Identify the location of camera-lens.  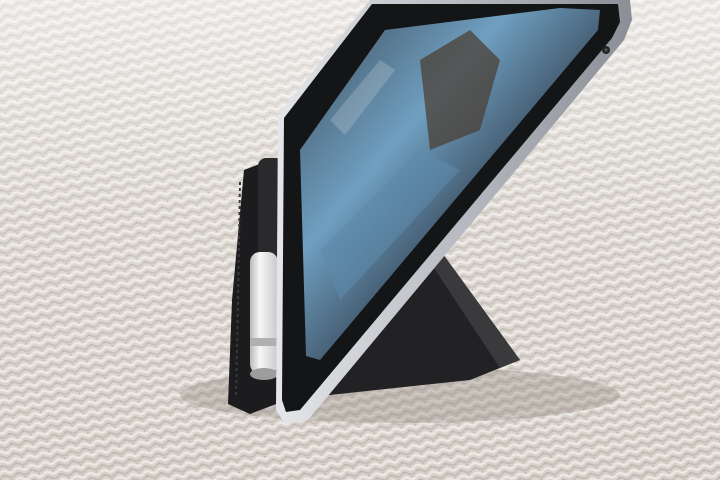
(606, 50).